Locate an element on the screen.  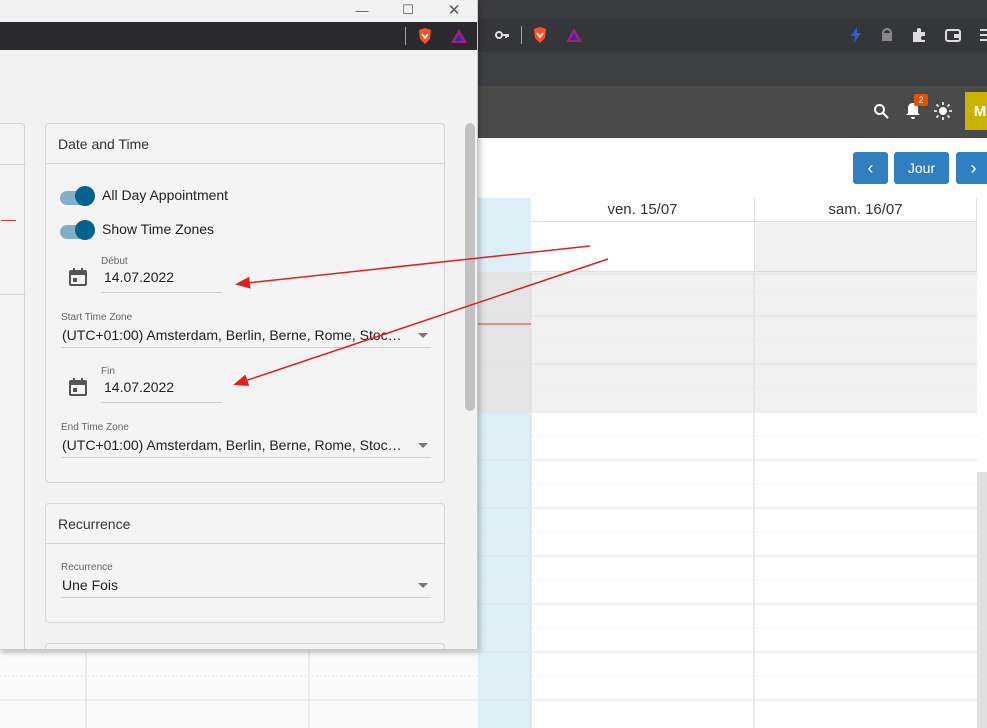
end-date-label: Fin is located at coordinates (108, 371).